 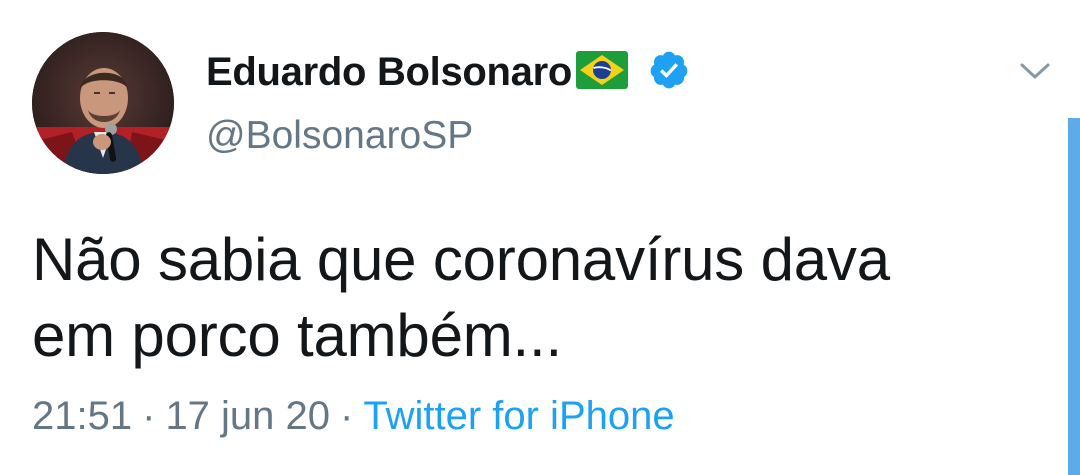 I want to click on tweet-date: 17 jun 20, so click(x=247, y=416).